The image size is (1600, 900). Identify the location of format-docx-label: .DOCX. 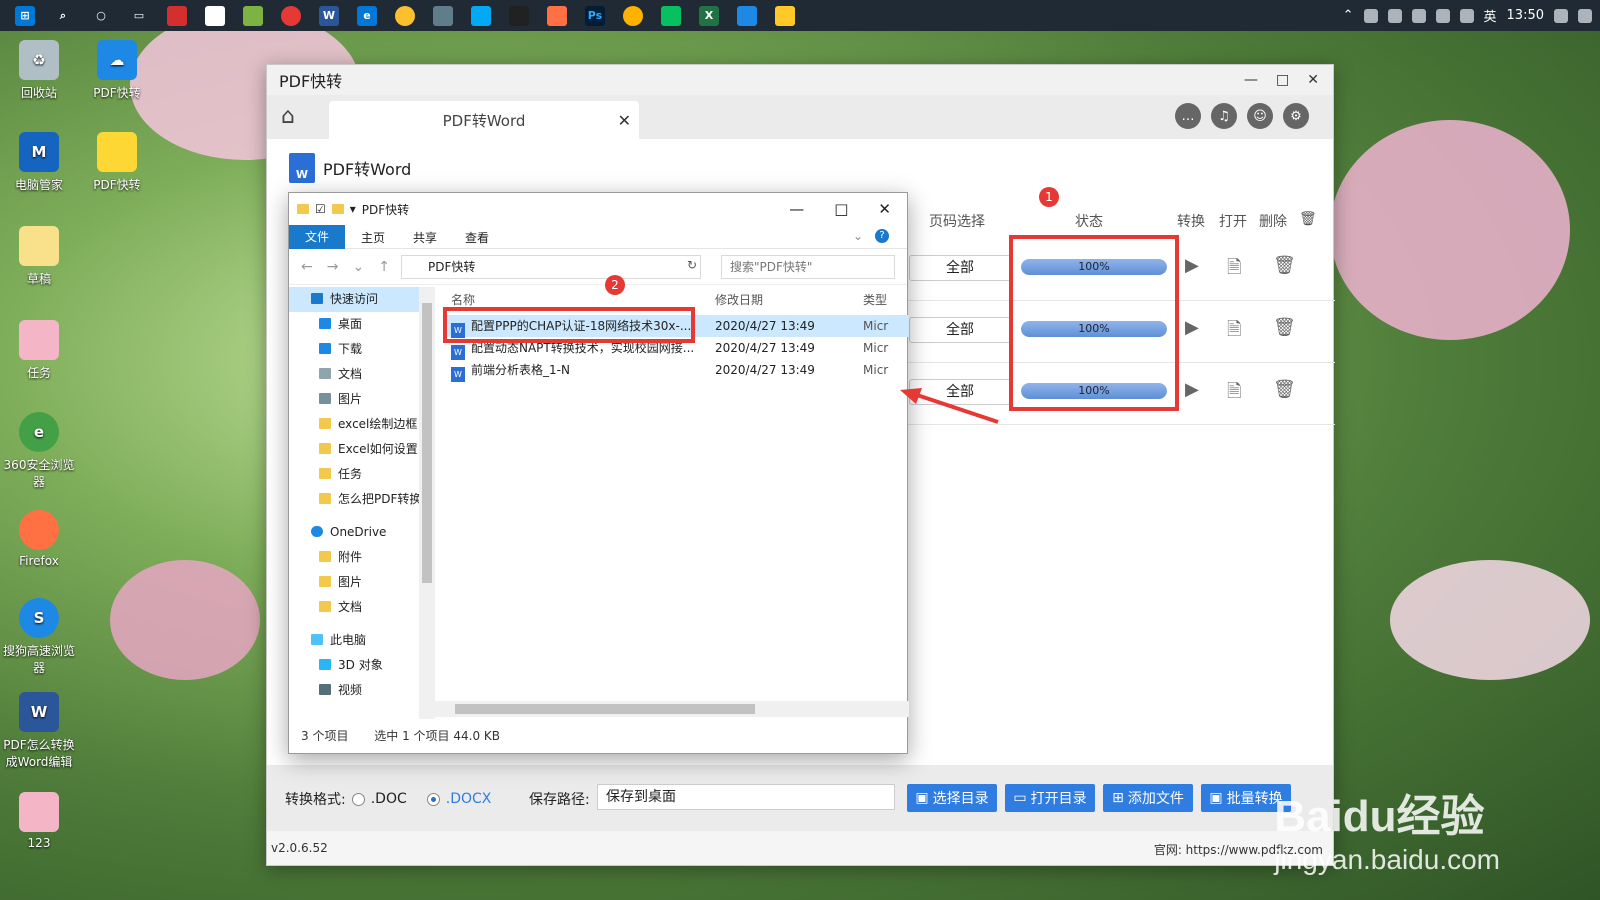
(469, 799).